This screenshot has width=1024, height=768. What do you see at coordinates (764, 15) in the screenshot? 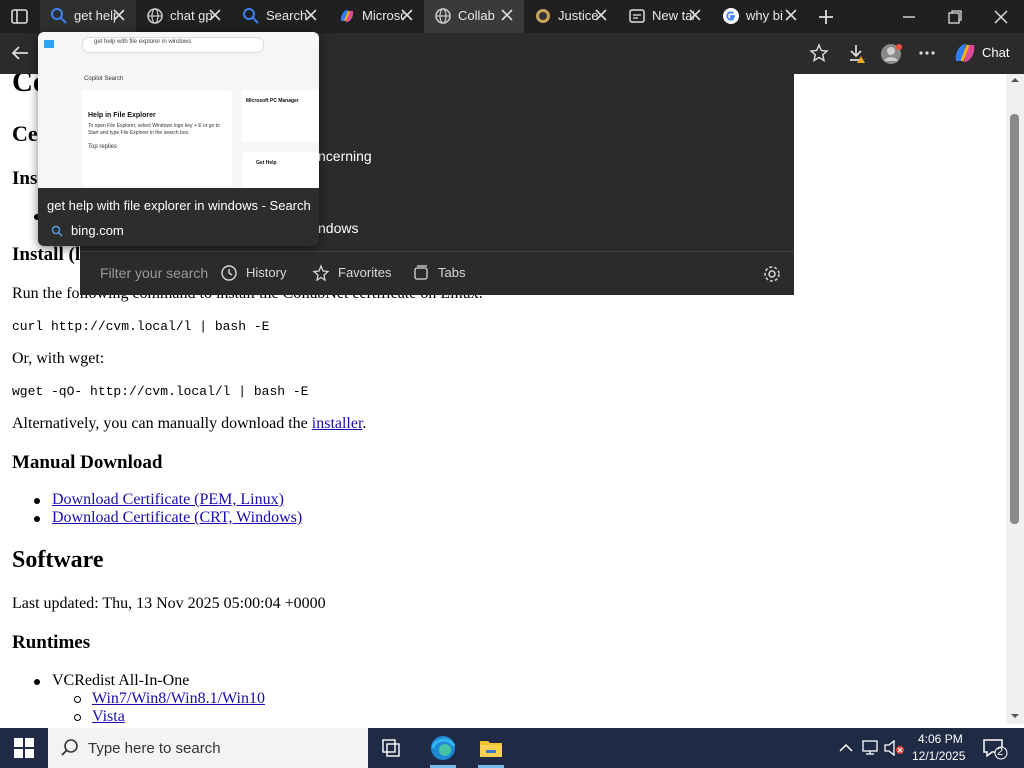
I see `tab-label: why bi` at bounding box center [764, 15].